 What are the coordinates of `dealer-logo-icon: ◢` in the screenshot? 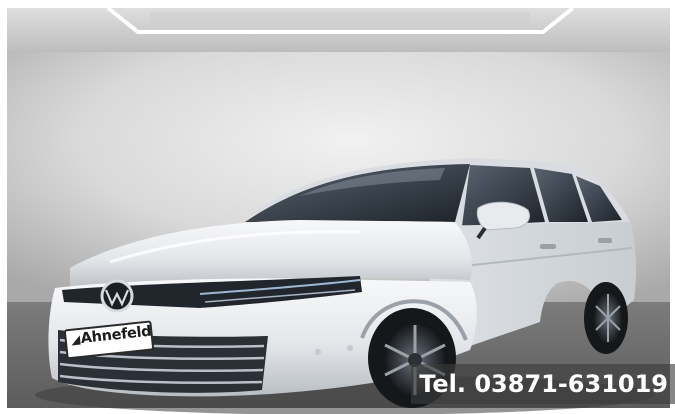 It's located at (75, 339).